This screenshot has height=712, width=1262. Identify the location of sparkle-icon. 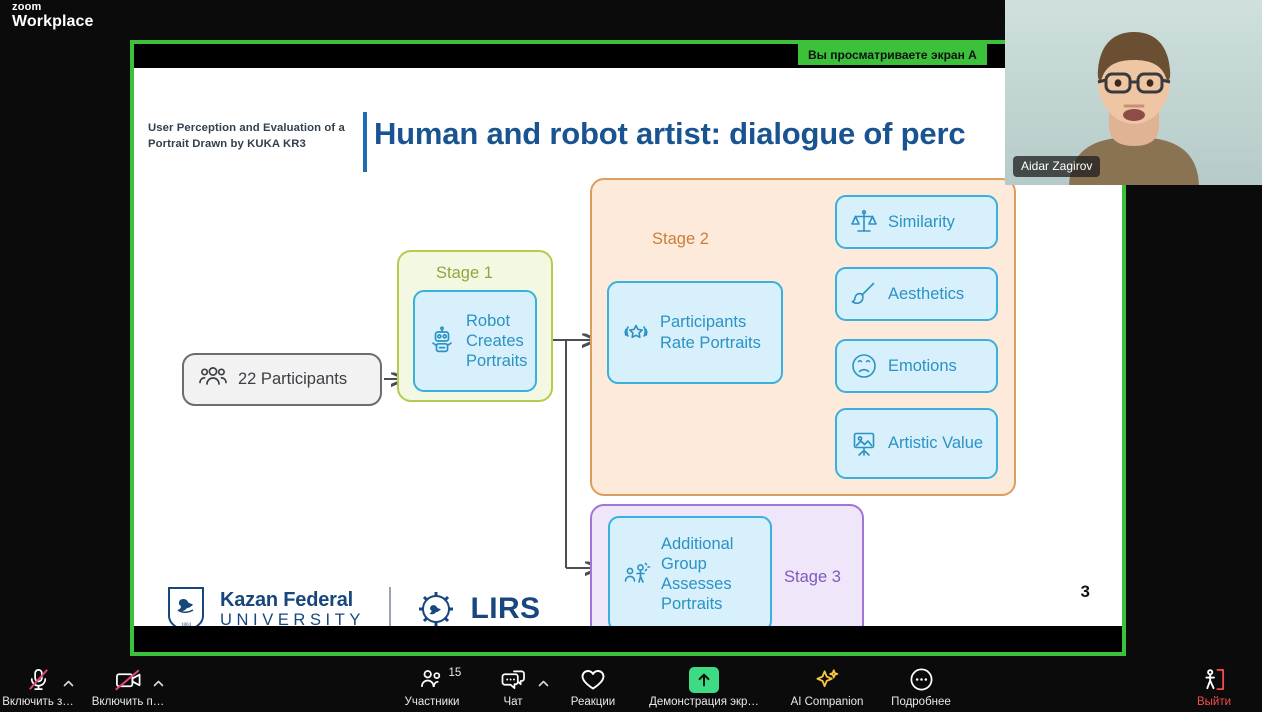
(827, 679).